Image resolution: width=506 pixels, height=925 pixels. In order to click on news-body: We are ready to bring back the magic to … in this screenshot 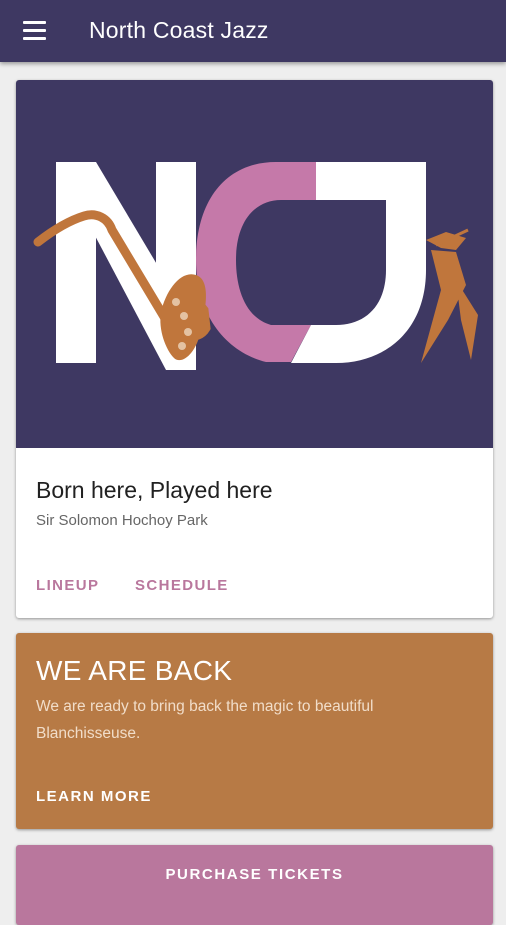, I will do `click(205, 720)`.